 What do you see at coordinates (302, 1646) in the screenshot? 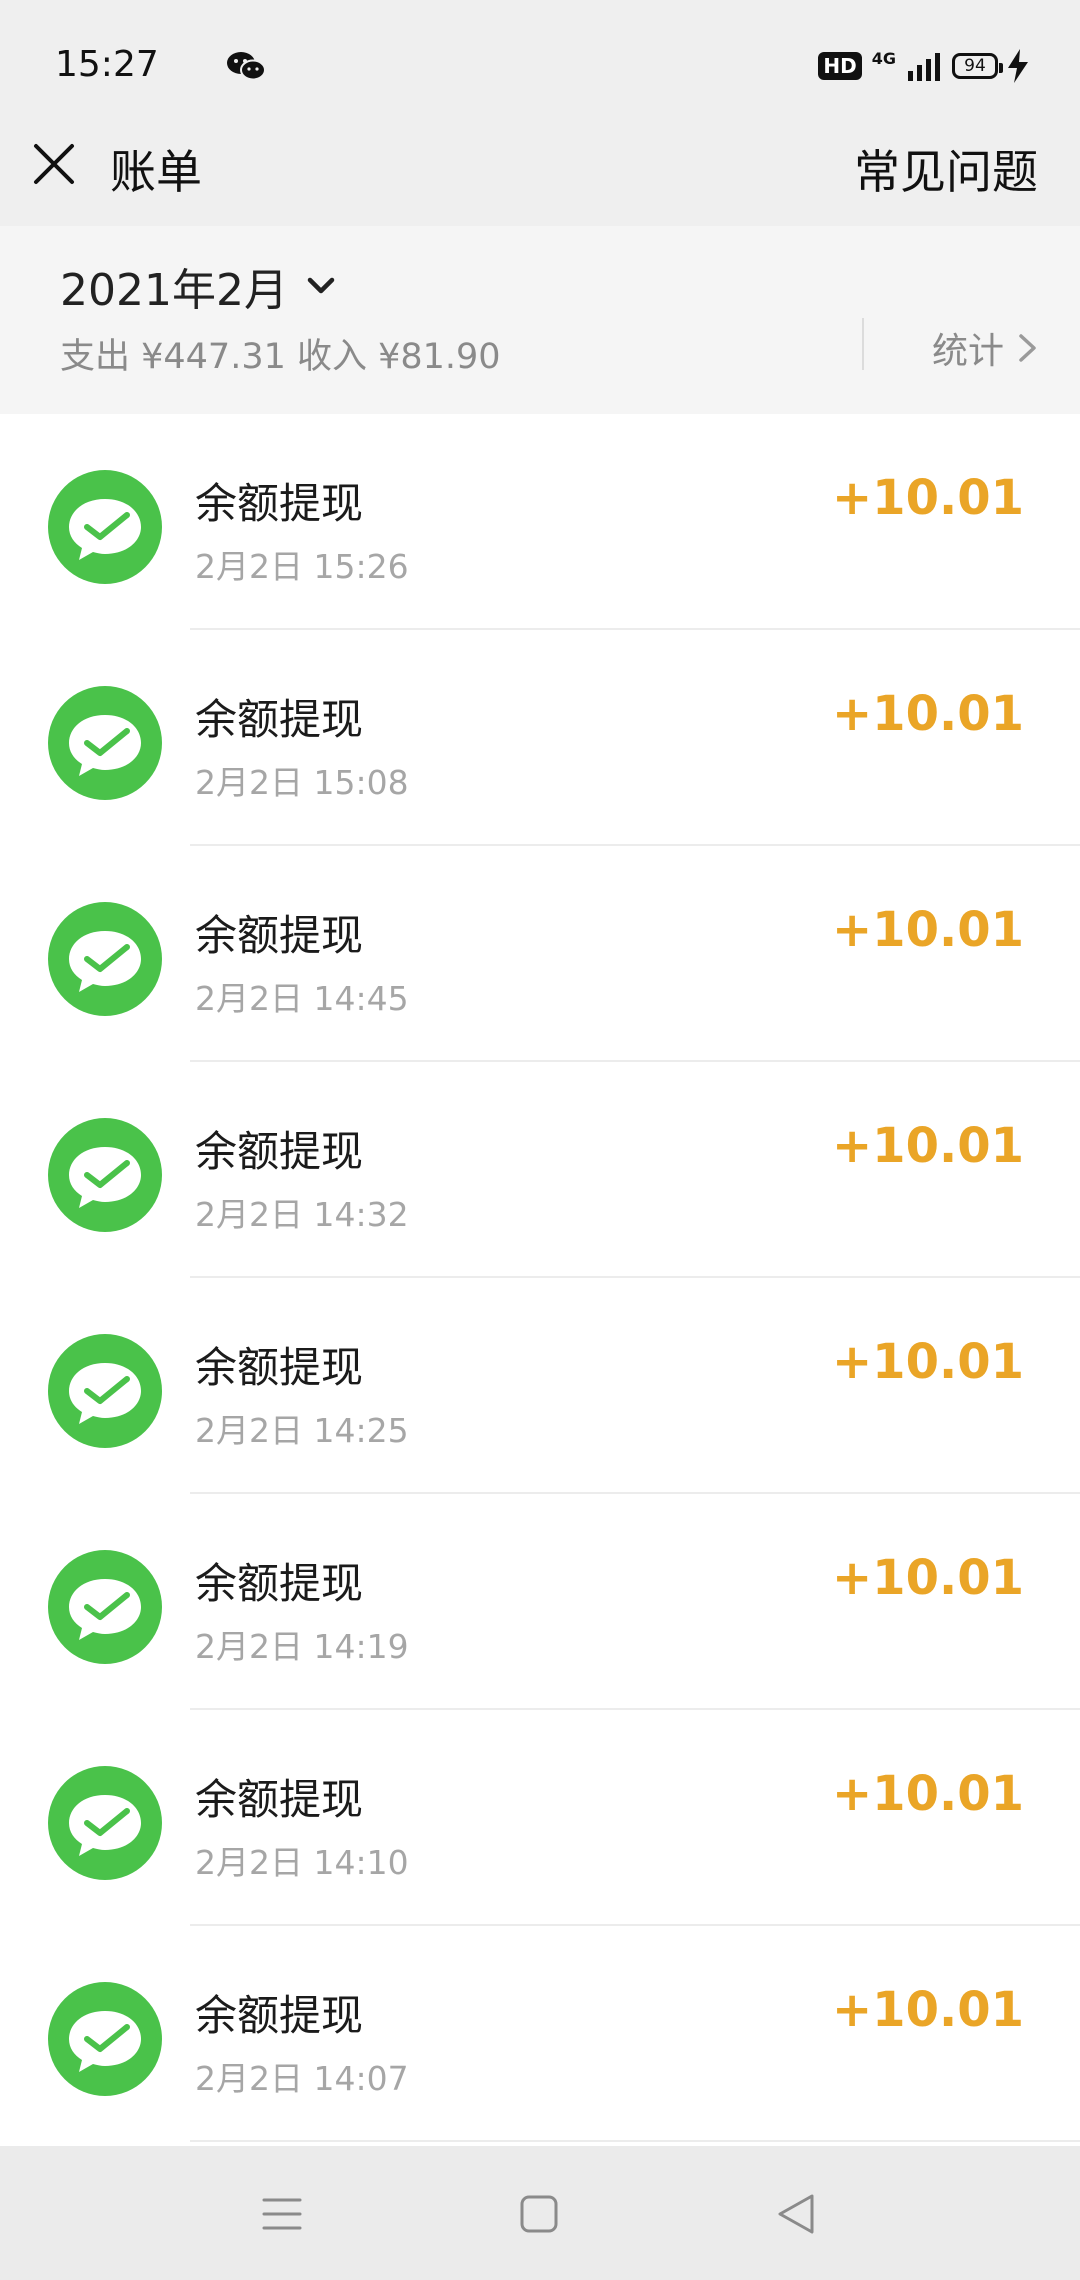
I see `transaction-time: 2月2日 14:19` at bounding box center [302, 1646].